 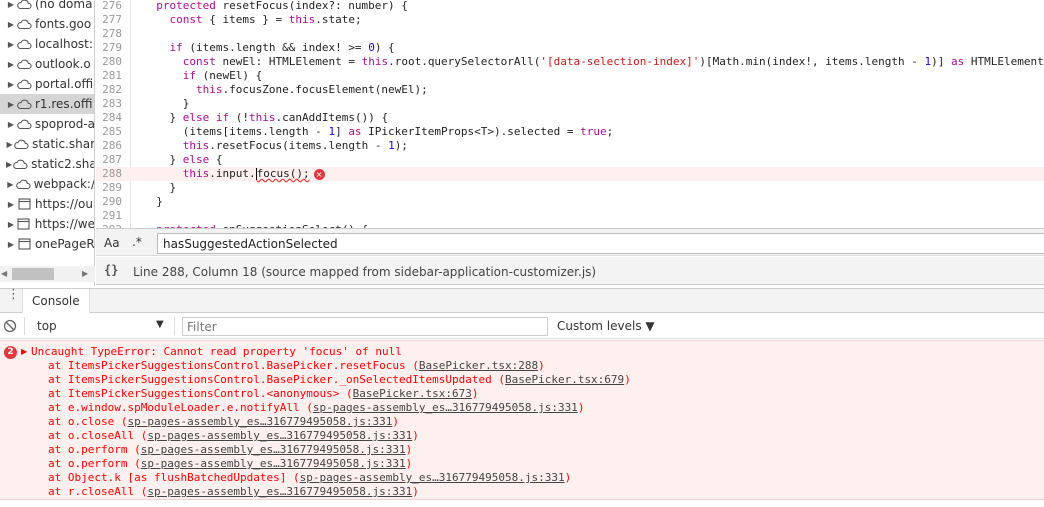 What do you see at coordinates (109, 90) in the screenshot?
I see `line-number: 282` at bounding box center [109, 90].